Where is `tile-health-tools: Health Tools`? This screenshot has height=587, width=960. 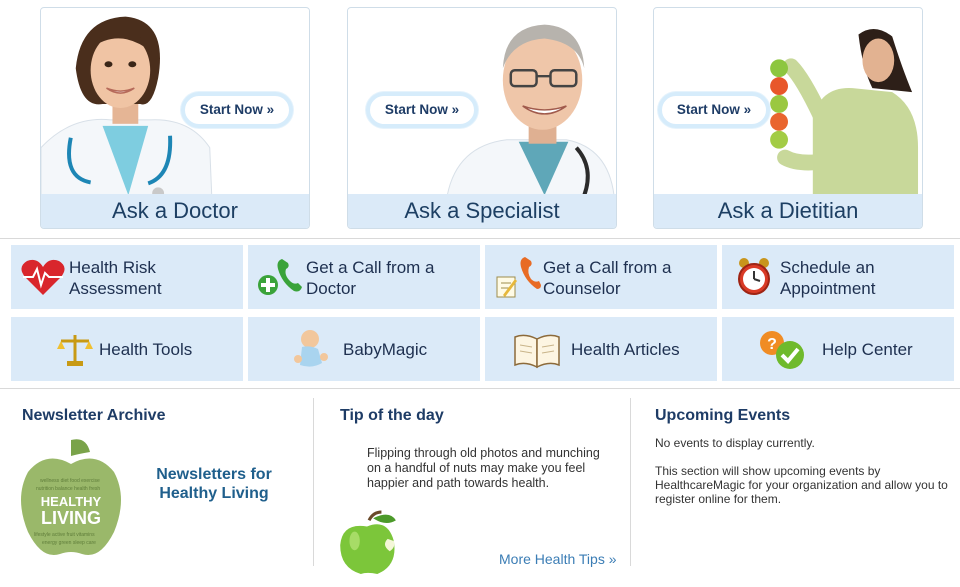
tile-health-tools: Health Tools is located at coordinates (127, 349).